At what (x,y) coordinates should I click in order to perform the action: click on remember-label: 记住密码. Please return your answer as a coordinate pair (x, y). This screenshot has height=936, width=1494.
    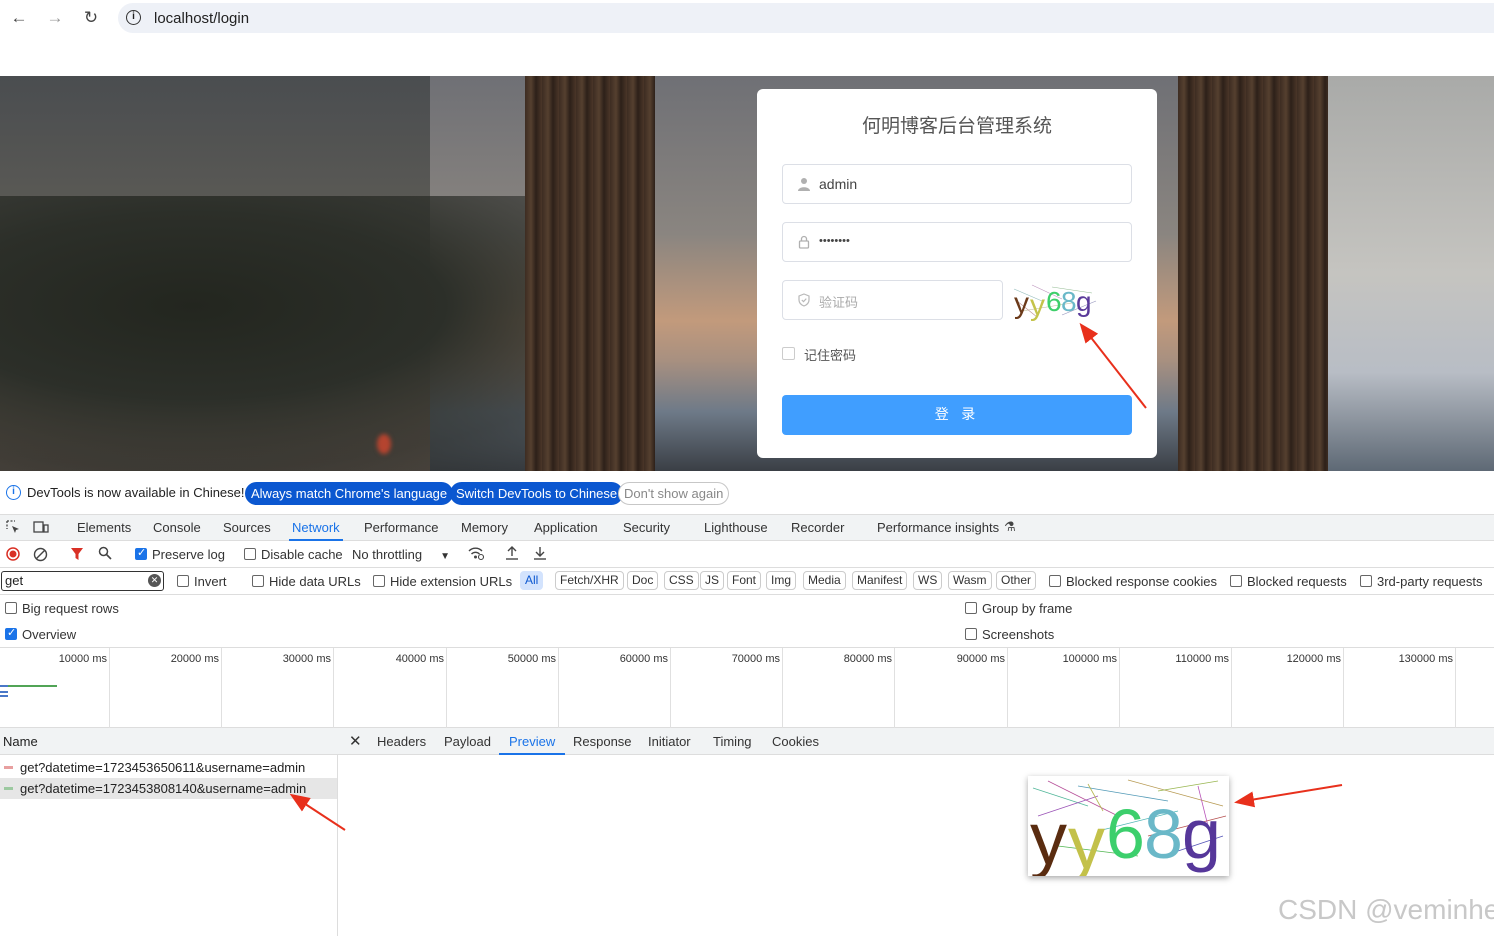
    Looking at the image, I should click on (830, 354).